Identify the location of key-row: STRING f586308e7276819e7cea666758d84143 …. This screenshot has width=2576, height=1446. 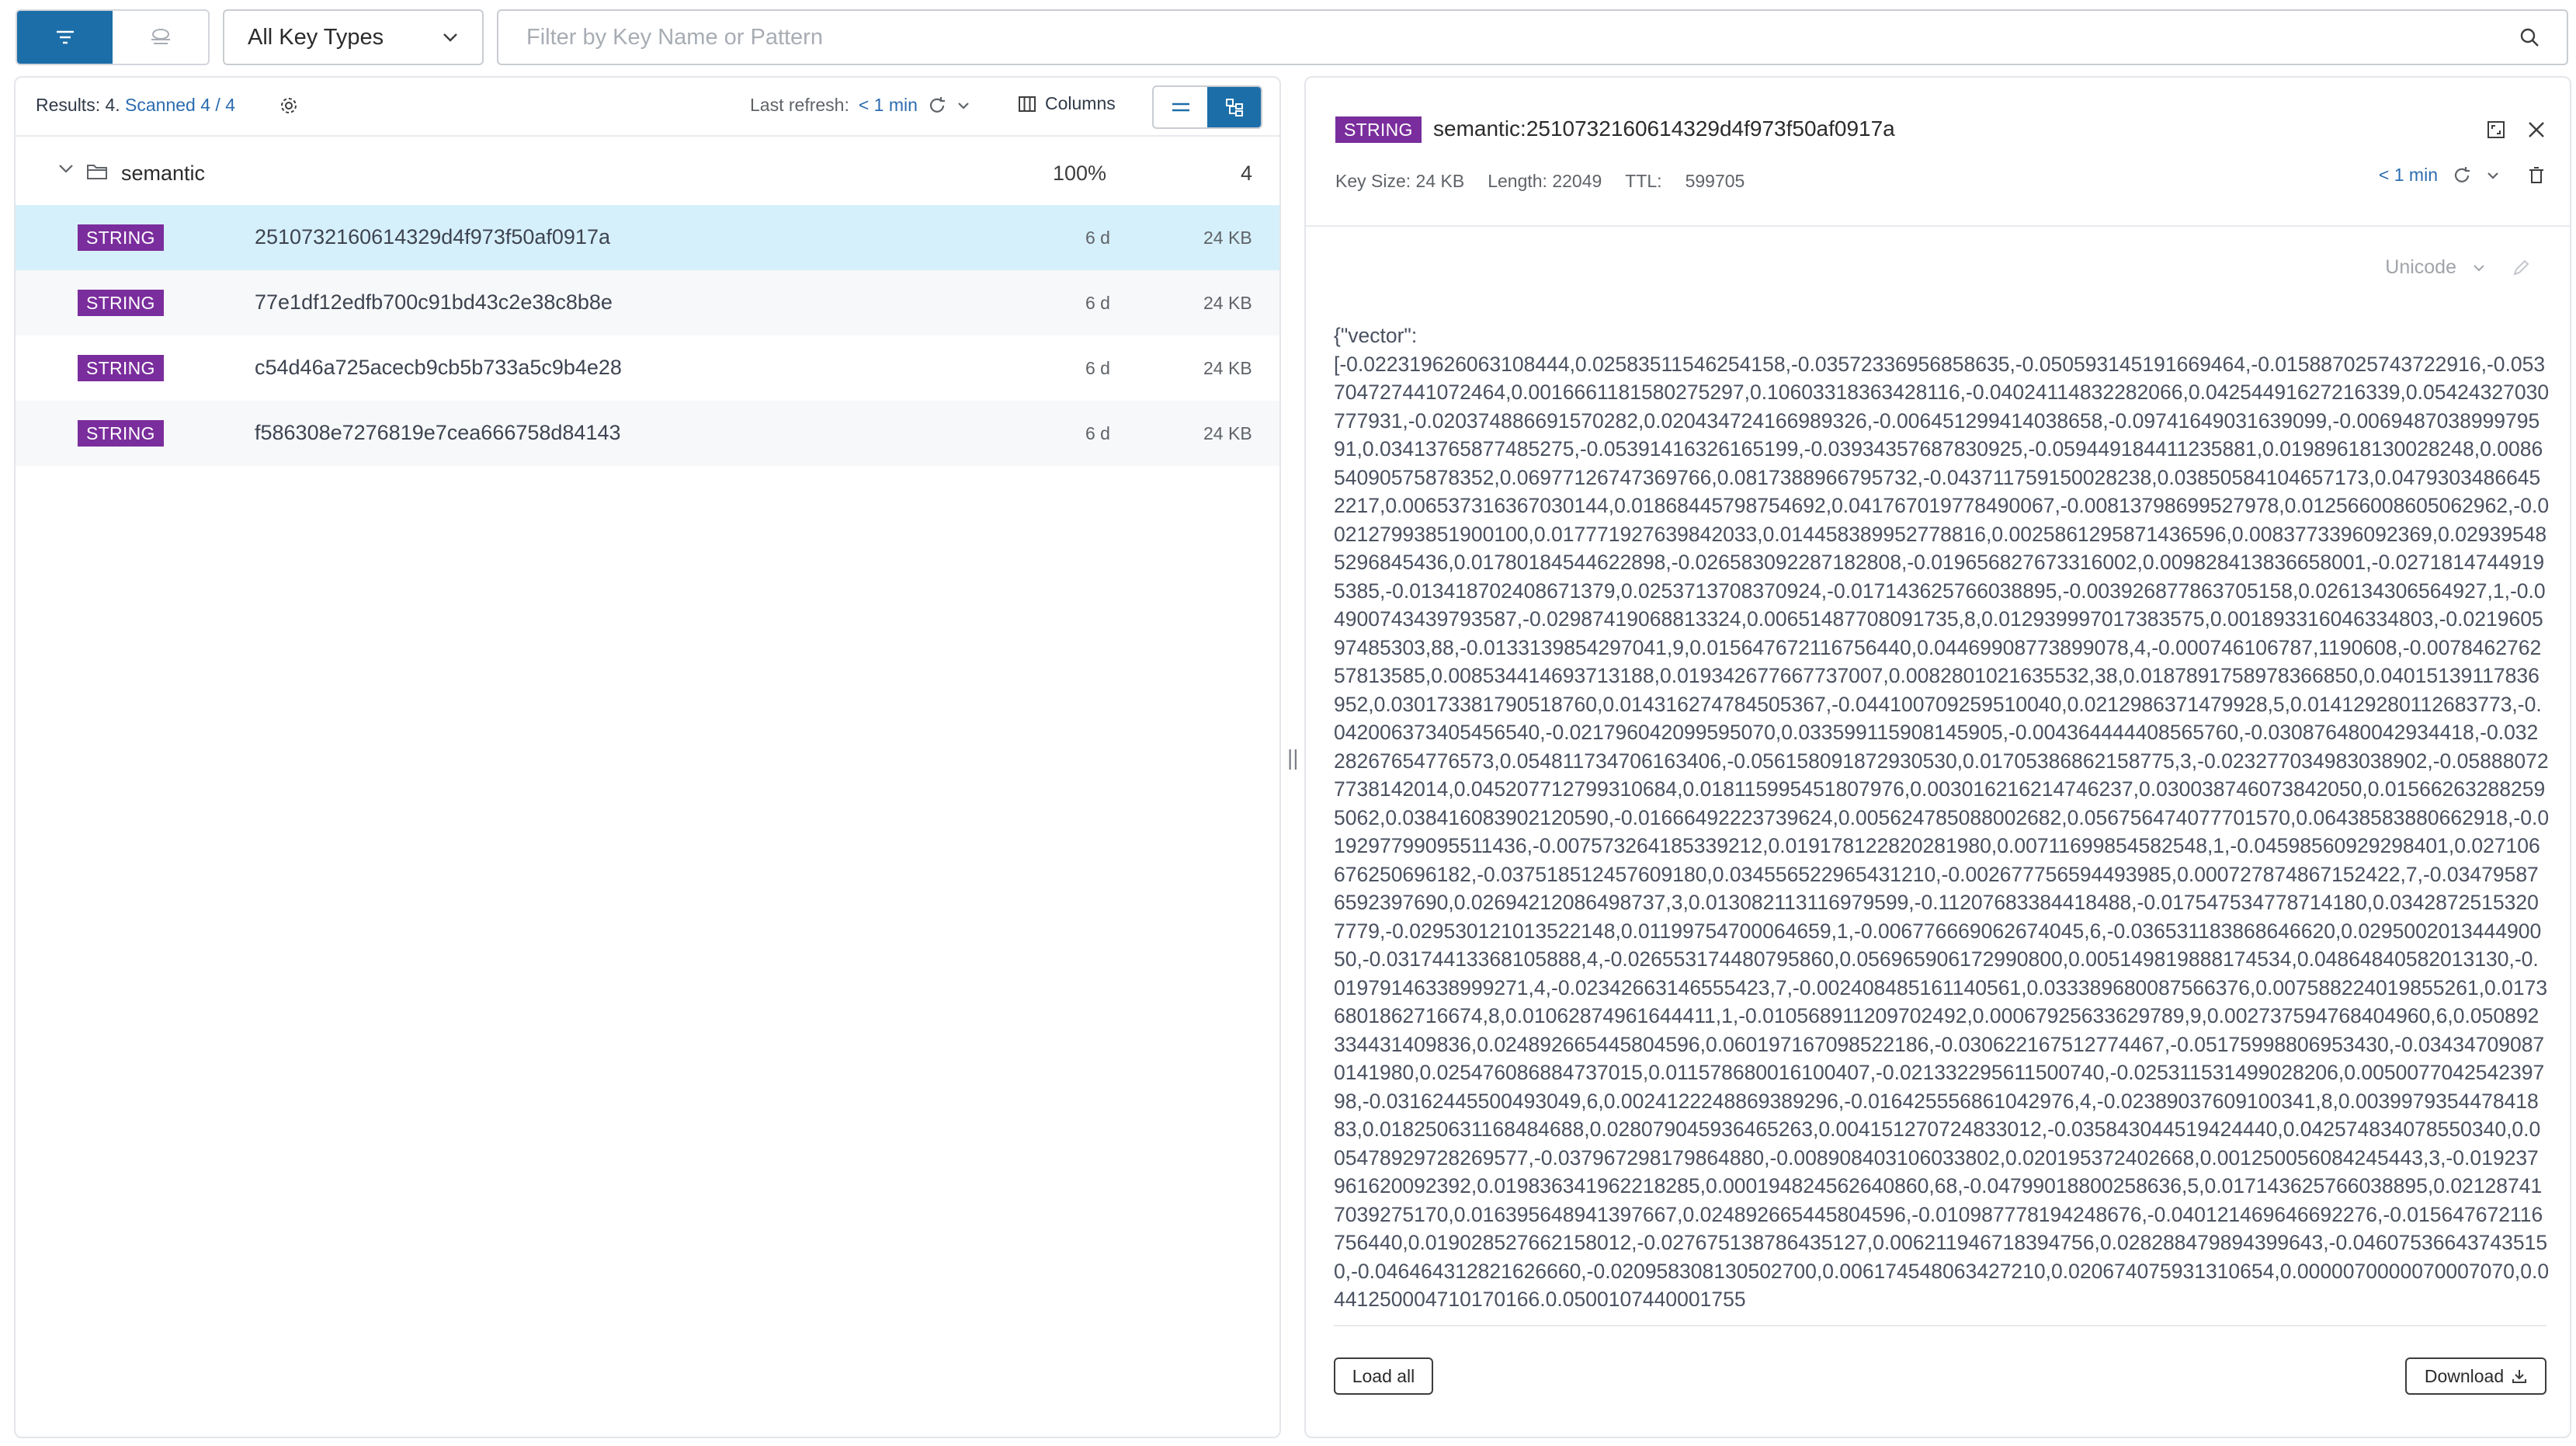
(647, 434).